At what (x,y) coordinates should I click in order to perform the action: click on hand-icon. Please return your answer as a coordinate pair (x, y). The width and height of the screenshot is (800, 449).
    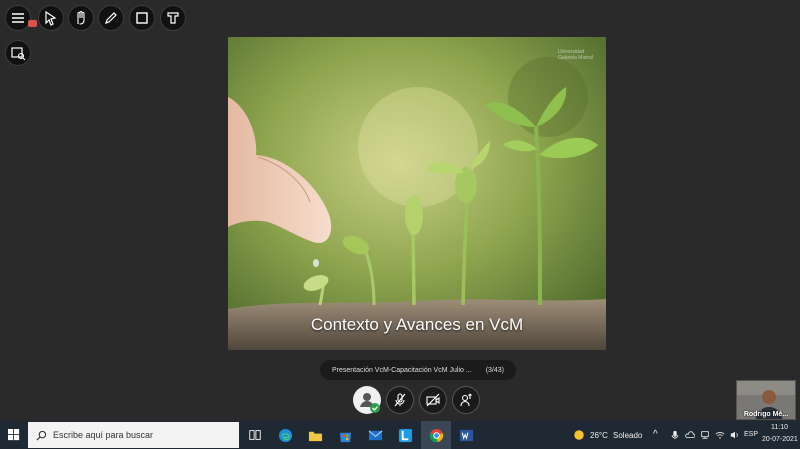
    Looking at the image, I should click on (81, 17).